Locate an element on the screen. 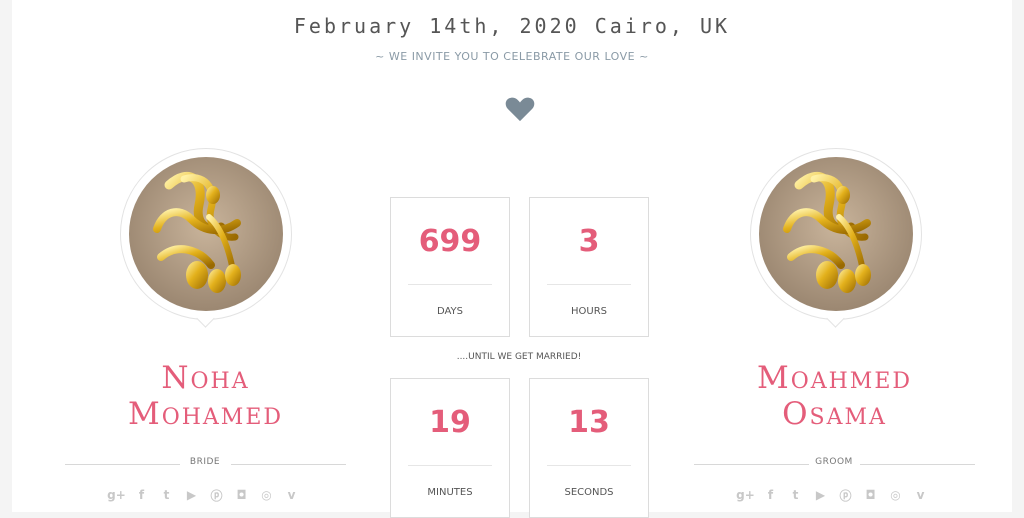  groom-avatar is located at coordinates (836, 238).